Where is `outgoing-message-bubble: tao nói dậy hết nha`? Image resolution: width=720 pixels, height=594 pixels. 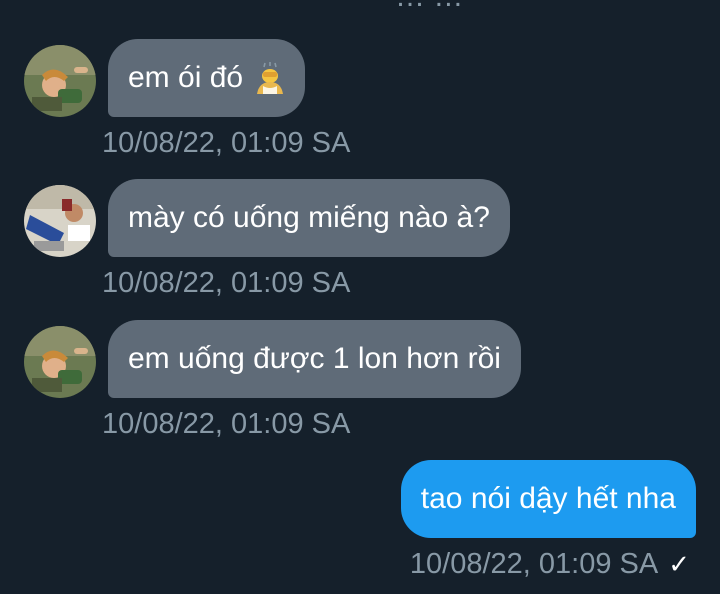
outgoing-message-bubble: tao nói dậy hết nha is located at coordinates (548, 499).